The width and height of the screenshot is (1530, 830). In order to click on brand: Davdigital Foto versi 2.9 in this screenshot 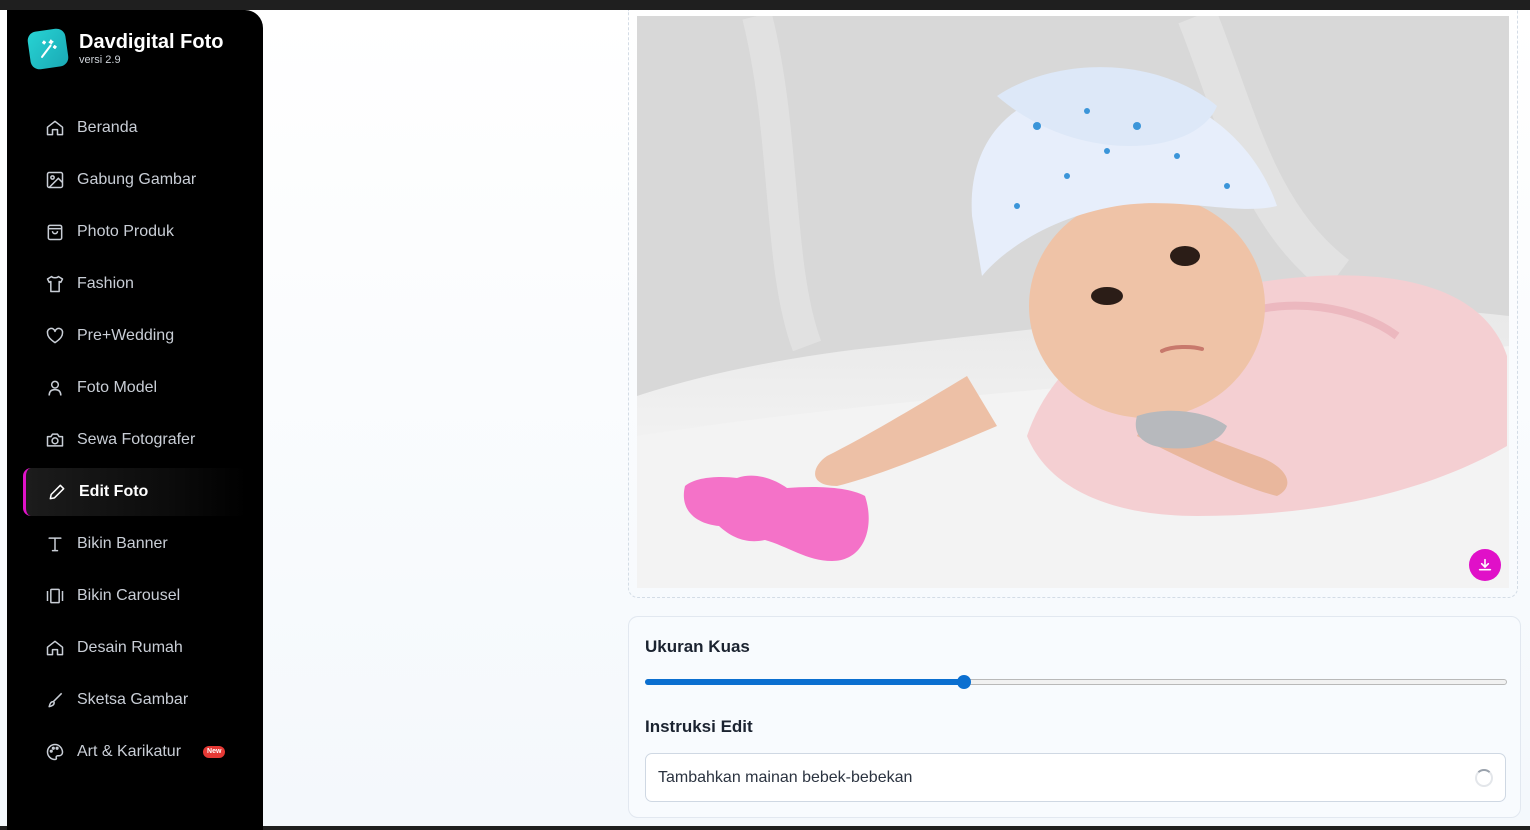, I will do `click(125, 49)`.